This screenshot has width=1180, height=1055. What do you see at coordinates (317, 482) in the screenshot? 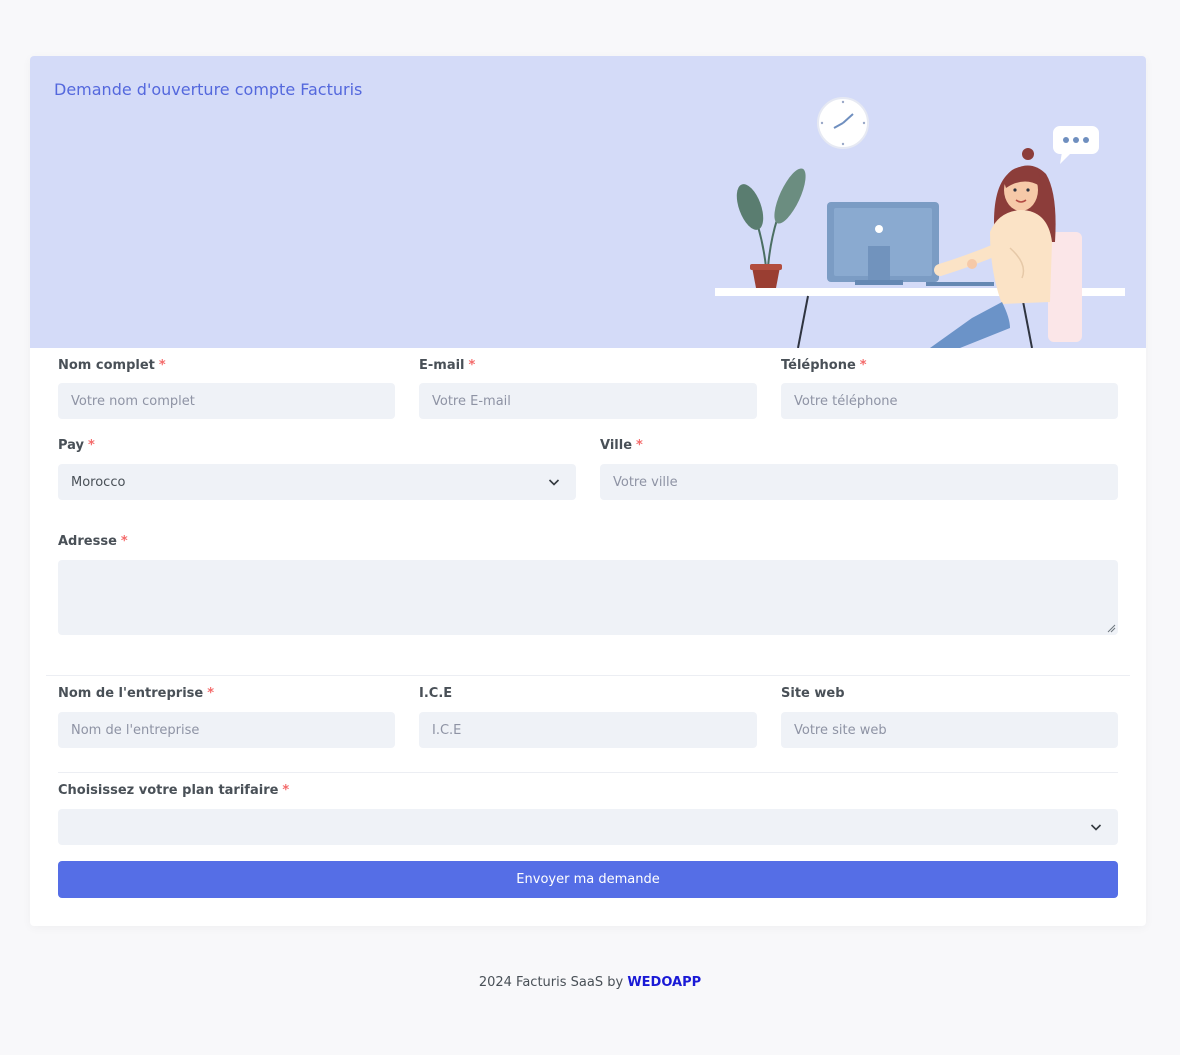
I see `country-select: Morocco` at bounding box center [317, 482].